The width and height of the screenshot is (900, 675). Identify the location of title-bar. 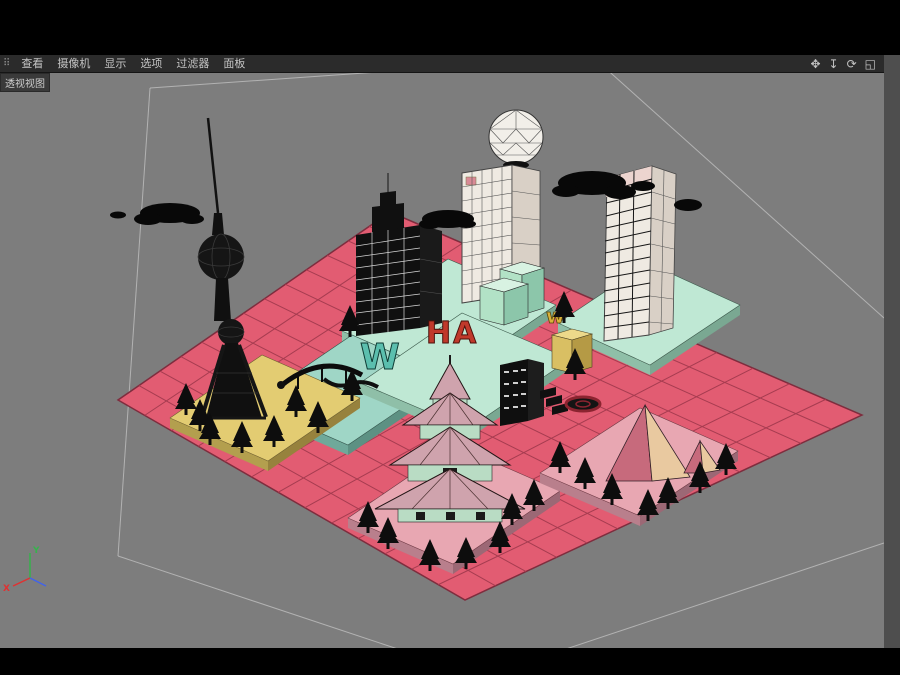
(450, 27).